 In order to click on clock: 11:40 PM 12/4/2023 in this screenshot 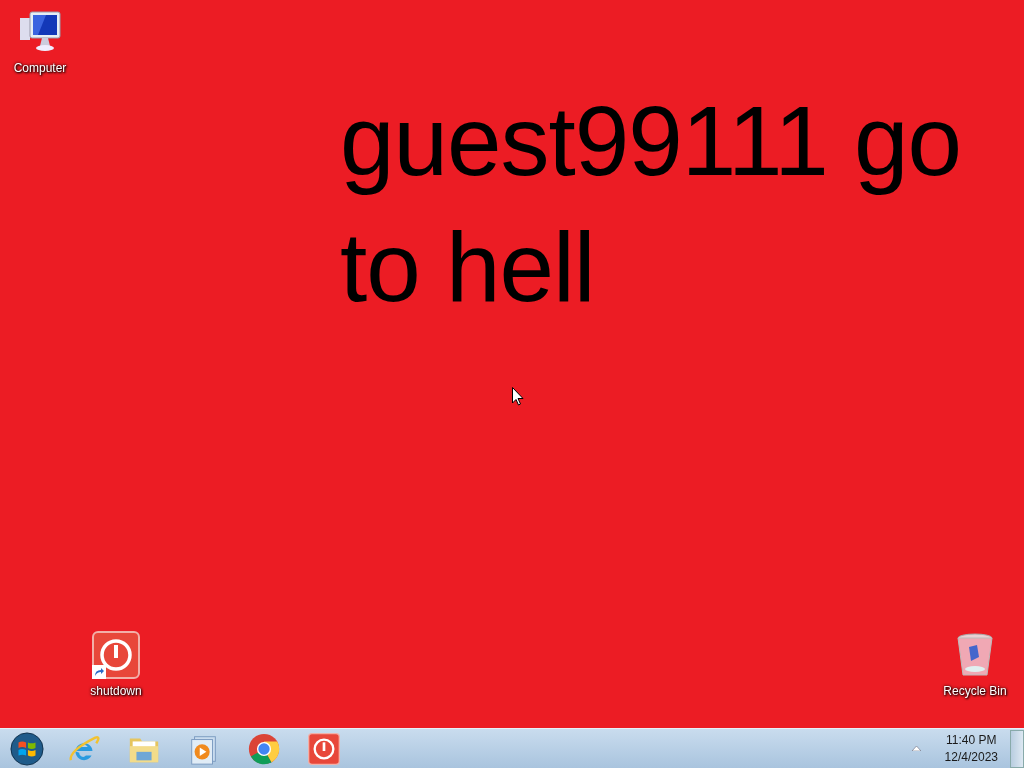, I will do `click(971, 748)`.